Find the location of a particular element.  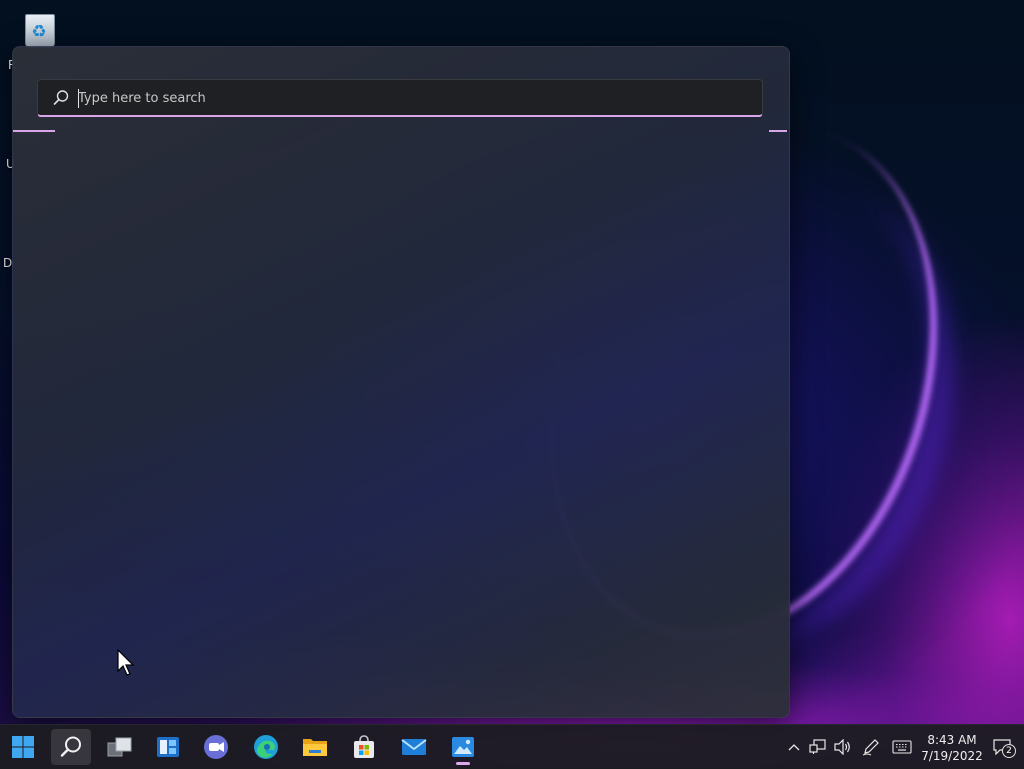

pen-menu-button is located at coordinates (871, 747).